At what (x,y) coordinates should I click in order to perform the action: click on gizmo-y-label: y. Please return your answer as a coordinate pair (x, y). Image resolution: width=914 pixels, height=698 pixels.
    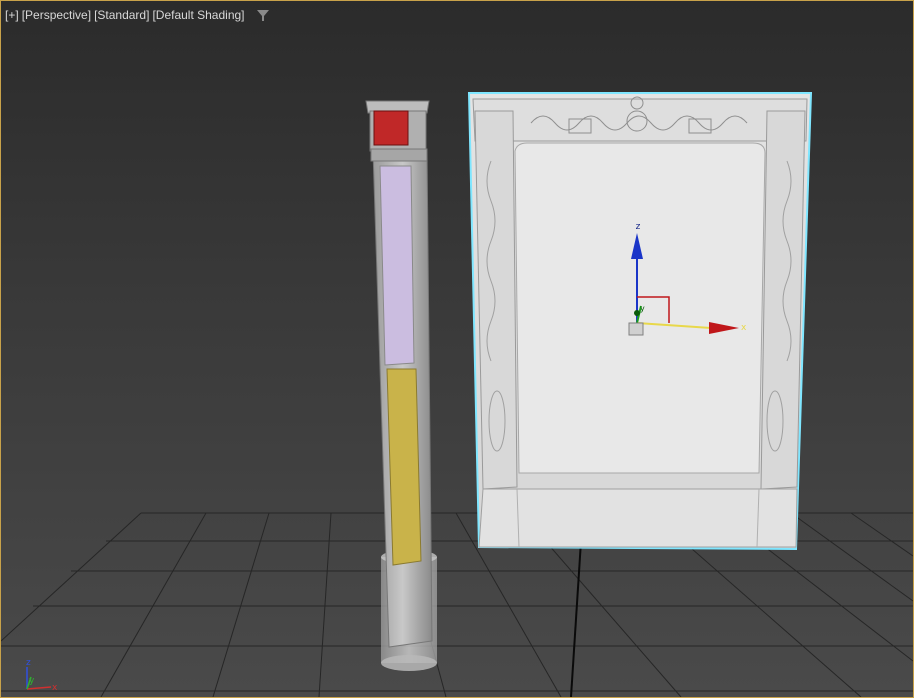
    Looking at the image, I should click on (642, 308).